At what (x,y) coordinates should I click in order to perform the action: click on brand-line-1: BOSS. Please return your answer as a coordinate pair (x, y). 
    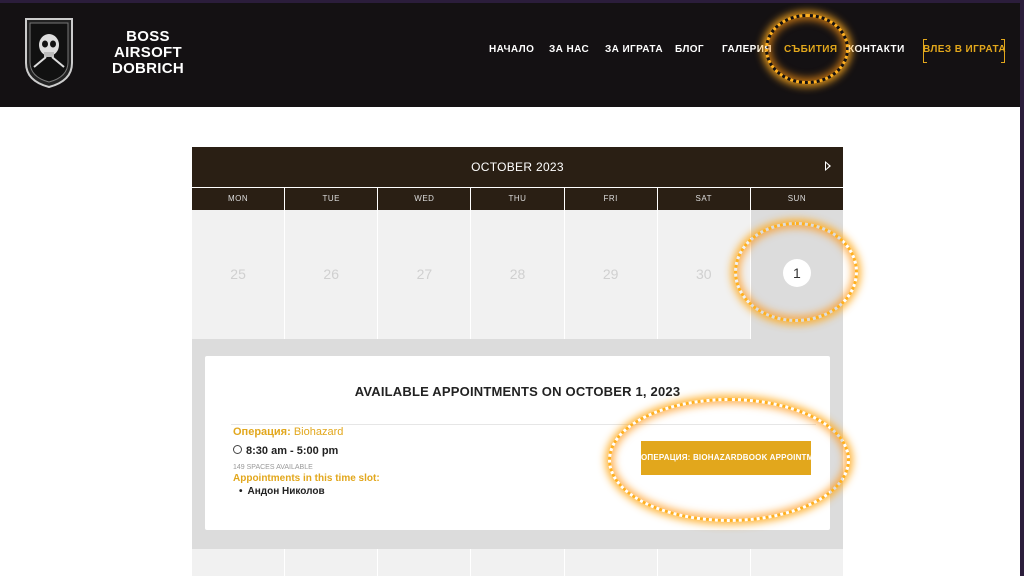
    Looking at the image, I should click on (148, 36).